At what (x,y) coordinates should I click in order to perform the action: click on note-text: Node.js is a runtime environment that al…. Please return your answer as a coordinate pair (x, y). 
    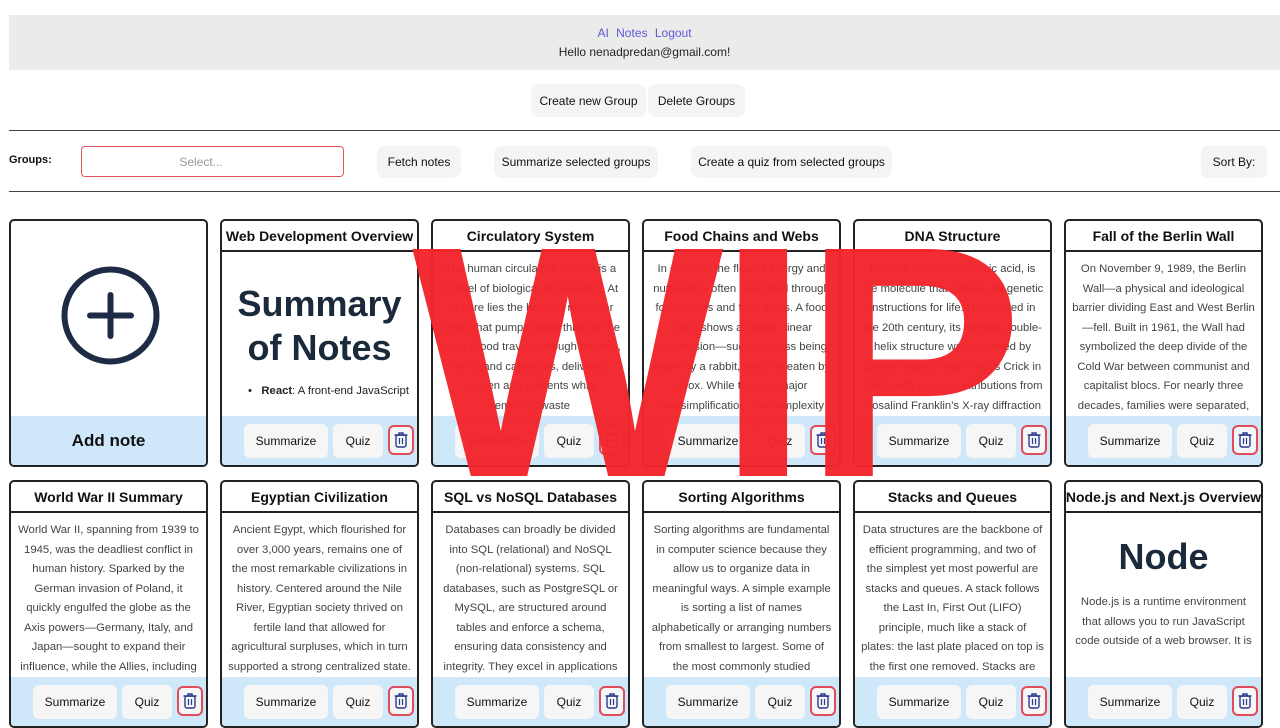
    Looking at the image, I should click on (1163, 621).